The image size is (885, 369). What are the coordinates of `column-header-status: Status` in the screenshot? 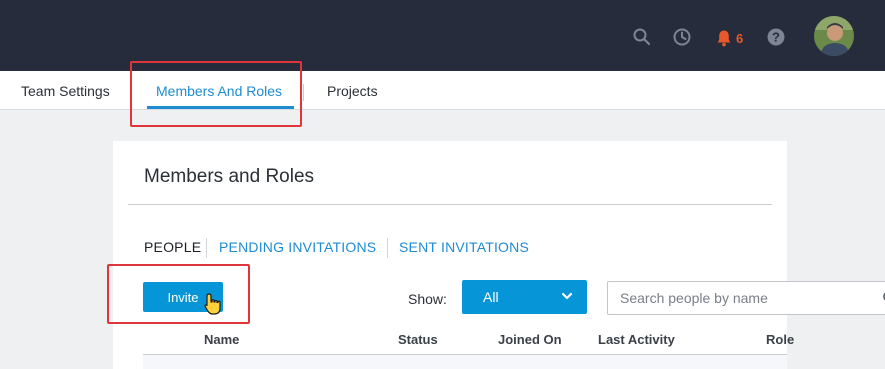 It's located at (418, 339).